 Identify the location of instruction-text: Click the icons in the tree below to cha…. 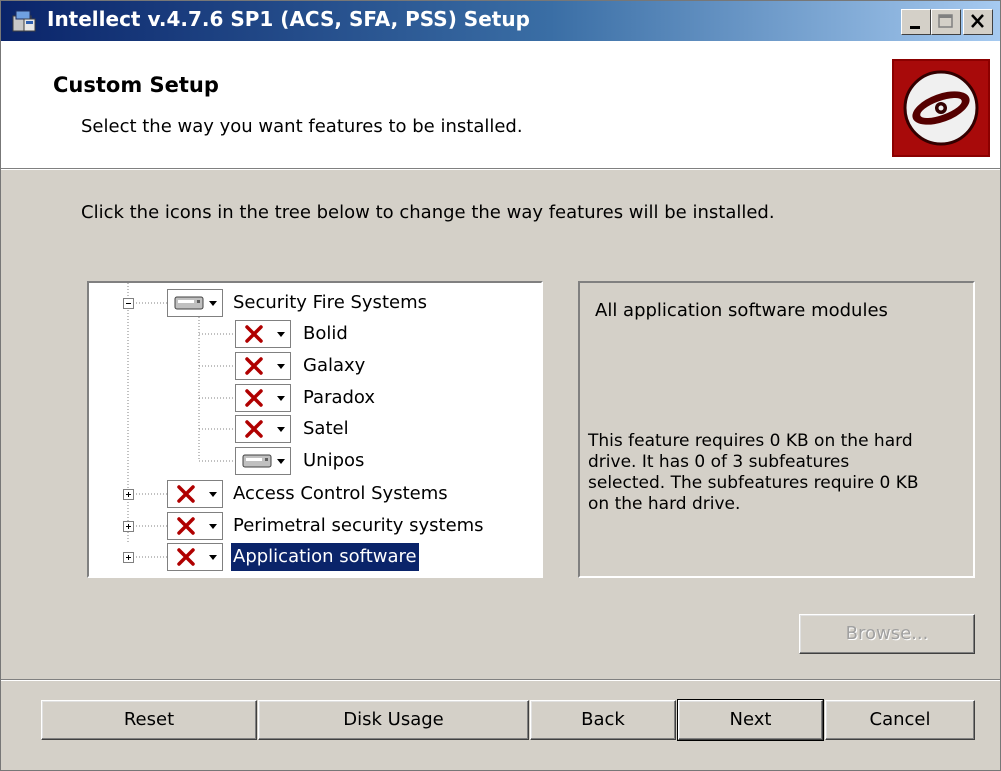
(428, 212).